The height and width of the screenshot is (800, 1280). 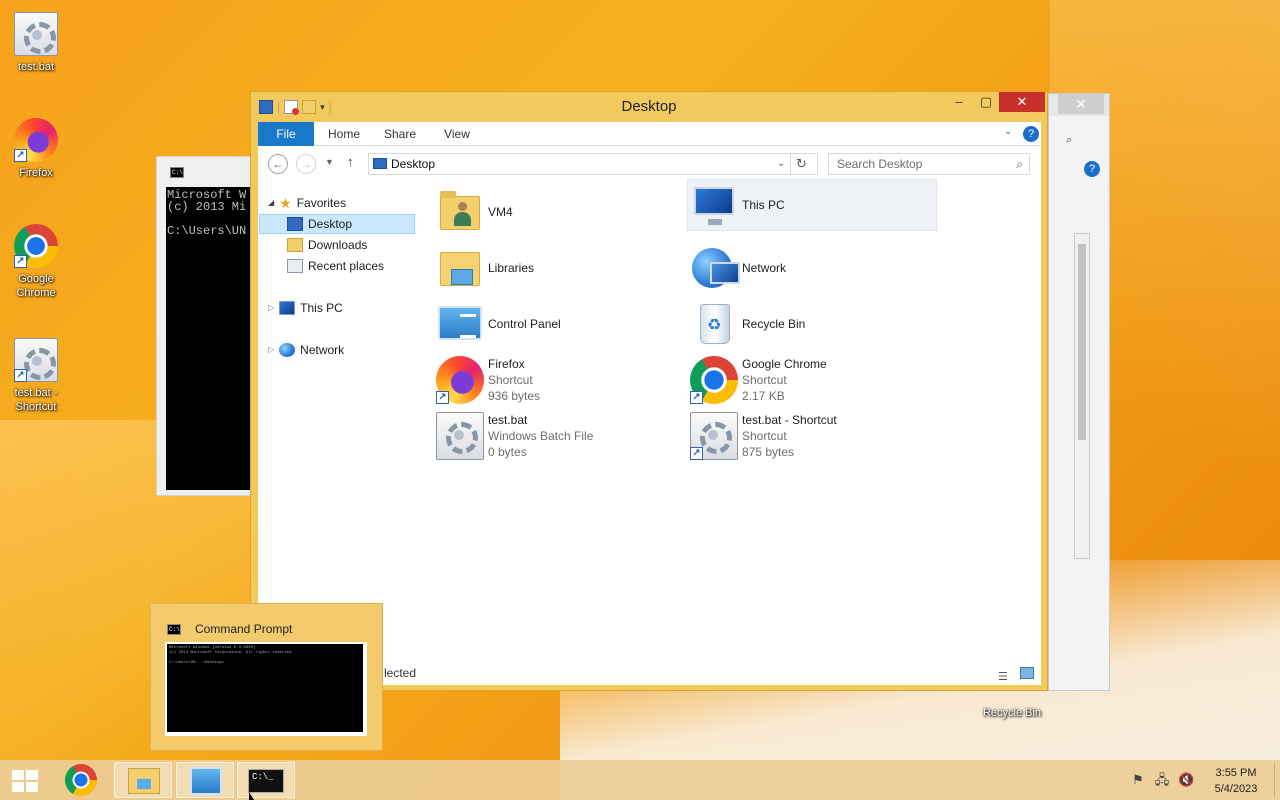 I want to click on show-desktop-button, so click(x=1277, y=780).